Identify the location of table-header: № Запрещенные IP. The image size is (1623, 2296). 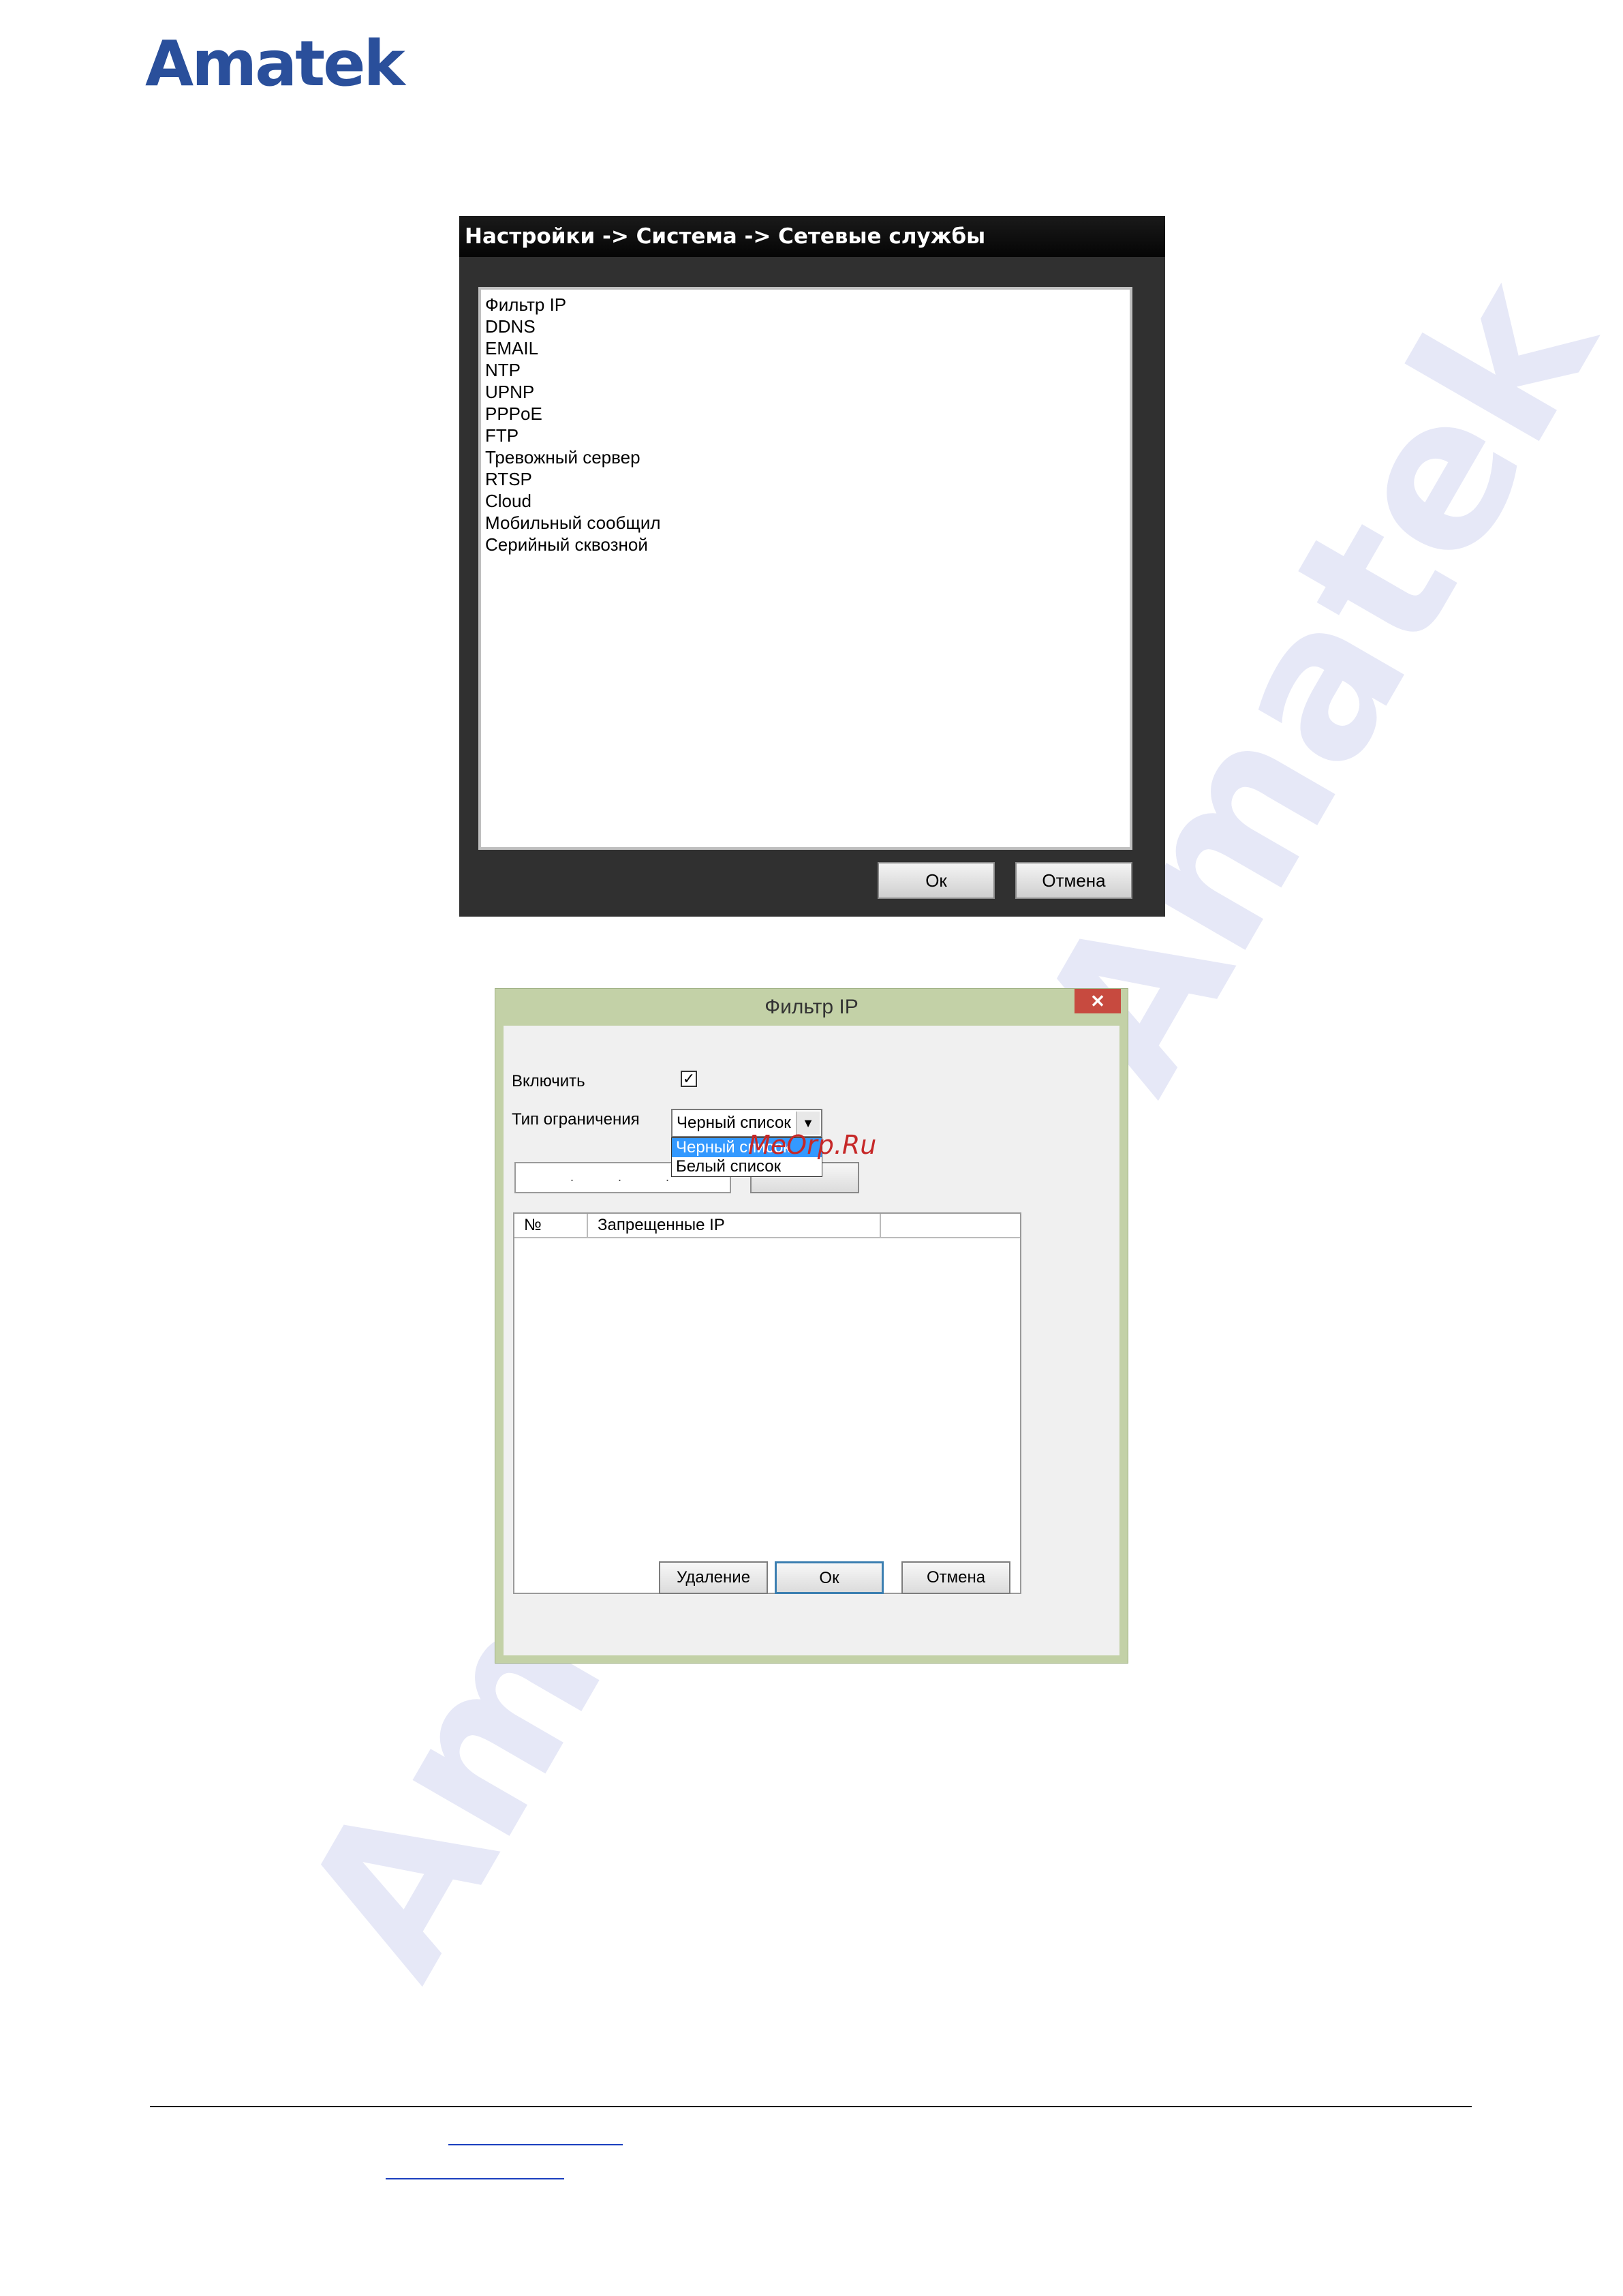
(767, 1226).